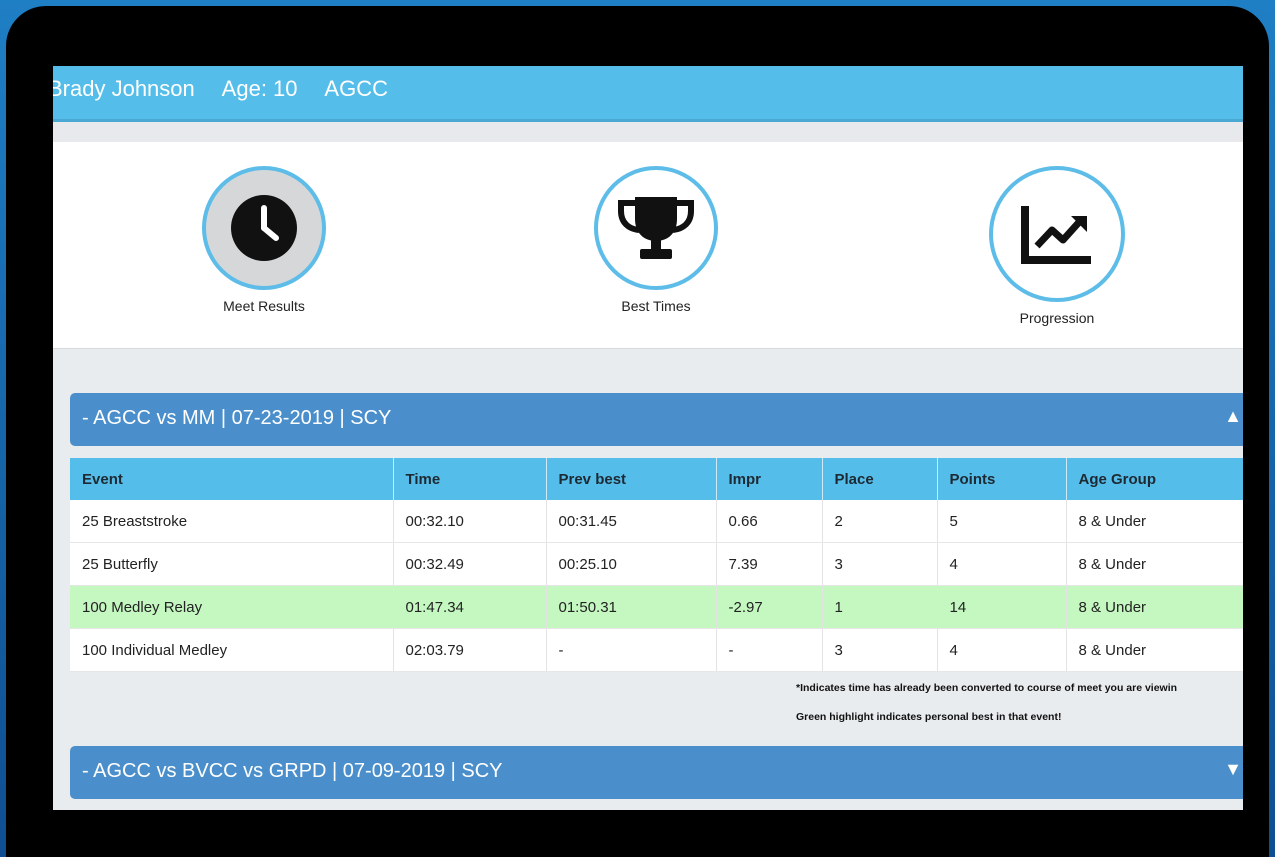  What do you see at coordinates (880, 607) in the screenshot?
I see `place-cell: 1` at bounding box center [880, 607].